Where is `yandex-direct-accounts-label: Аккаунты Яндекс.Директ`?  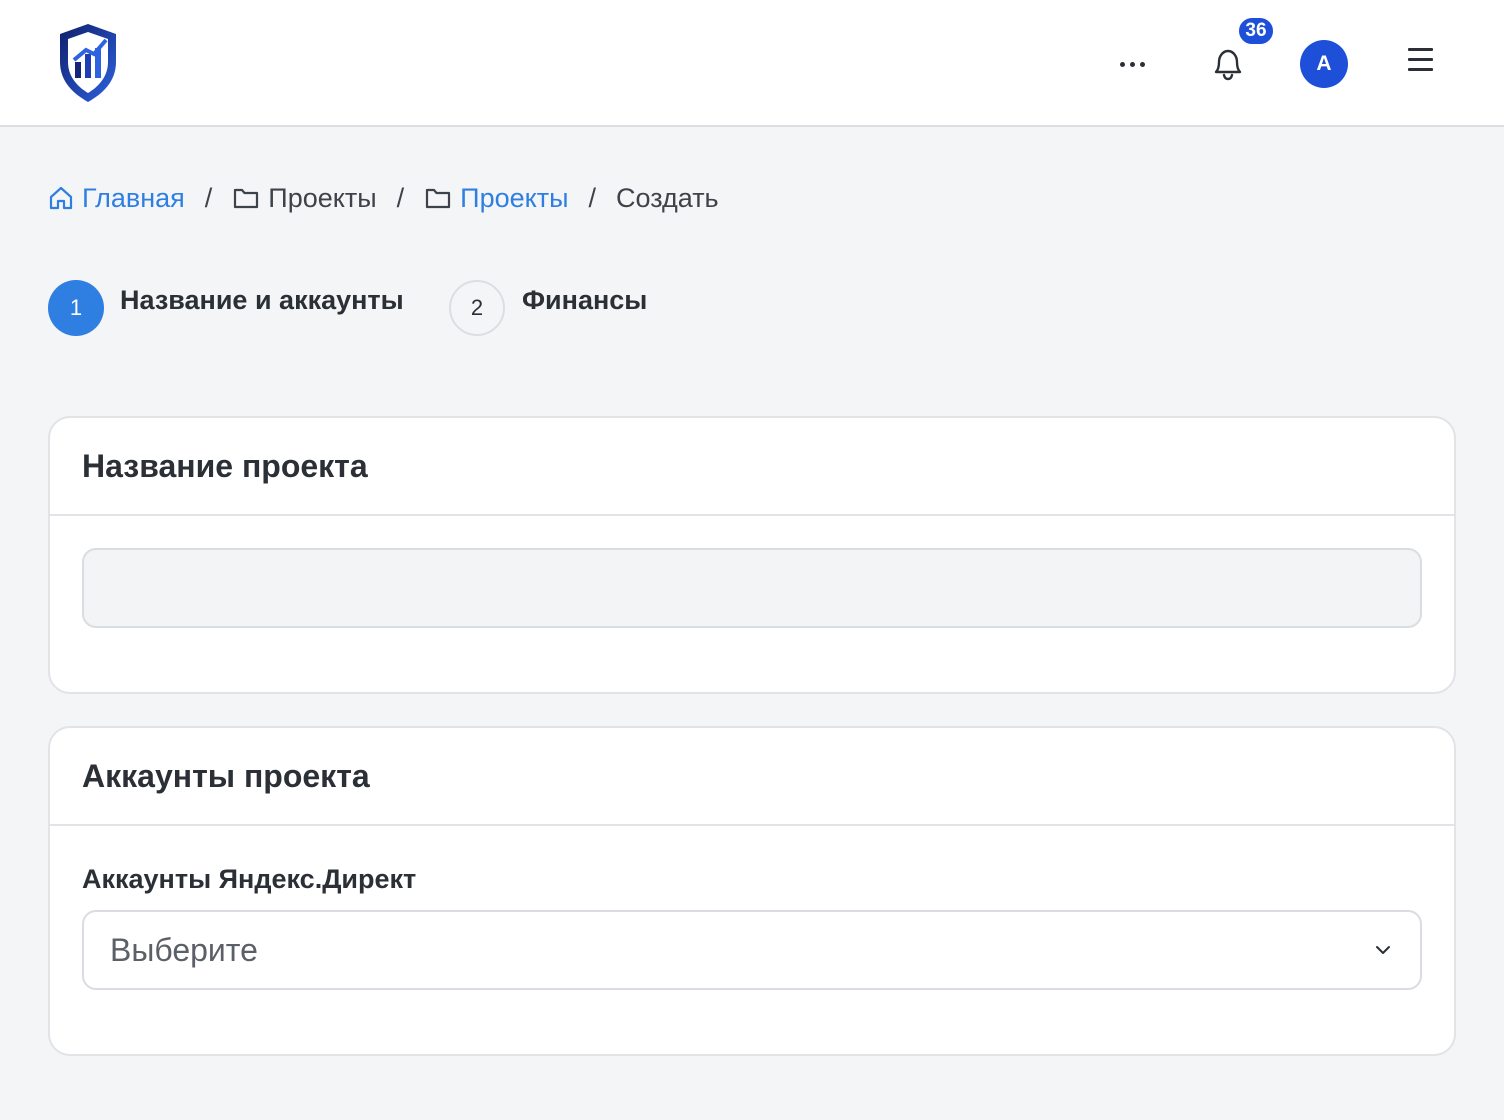
yandex-direct-accounts-label: Аккаунты Яндекс.Директ is located at coordinates (249, 879).